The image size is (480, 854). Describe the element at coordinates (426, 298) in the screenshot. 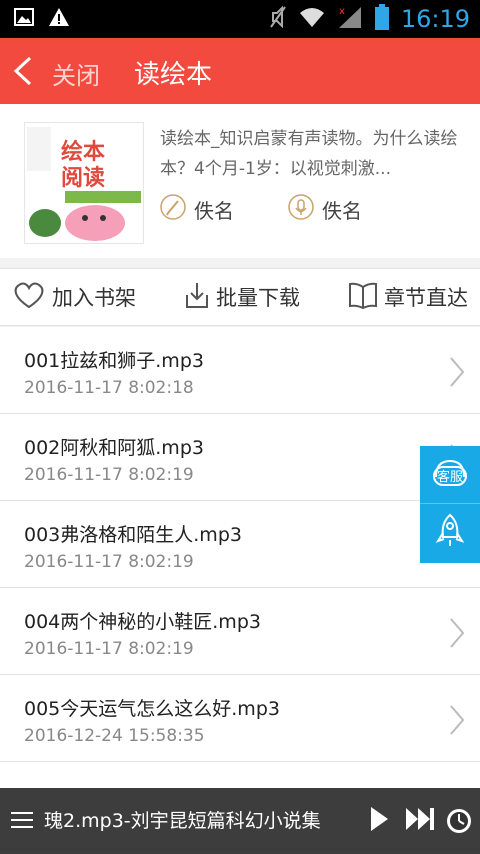

I see `chapter-jump-label: 章节直达` at that location.